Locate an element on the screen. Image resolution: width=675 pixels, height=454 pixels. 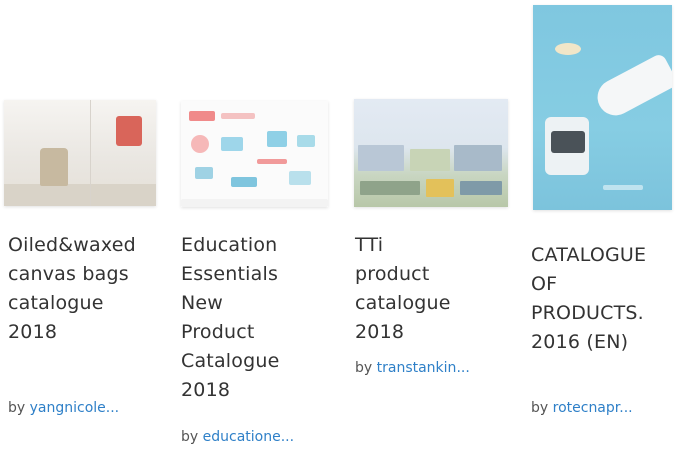
thumbnail-floor is located at coordinates (80, 195).